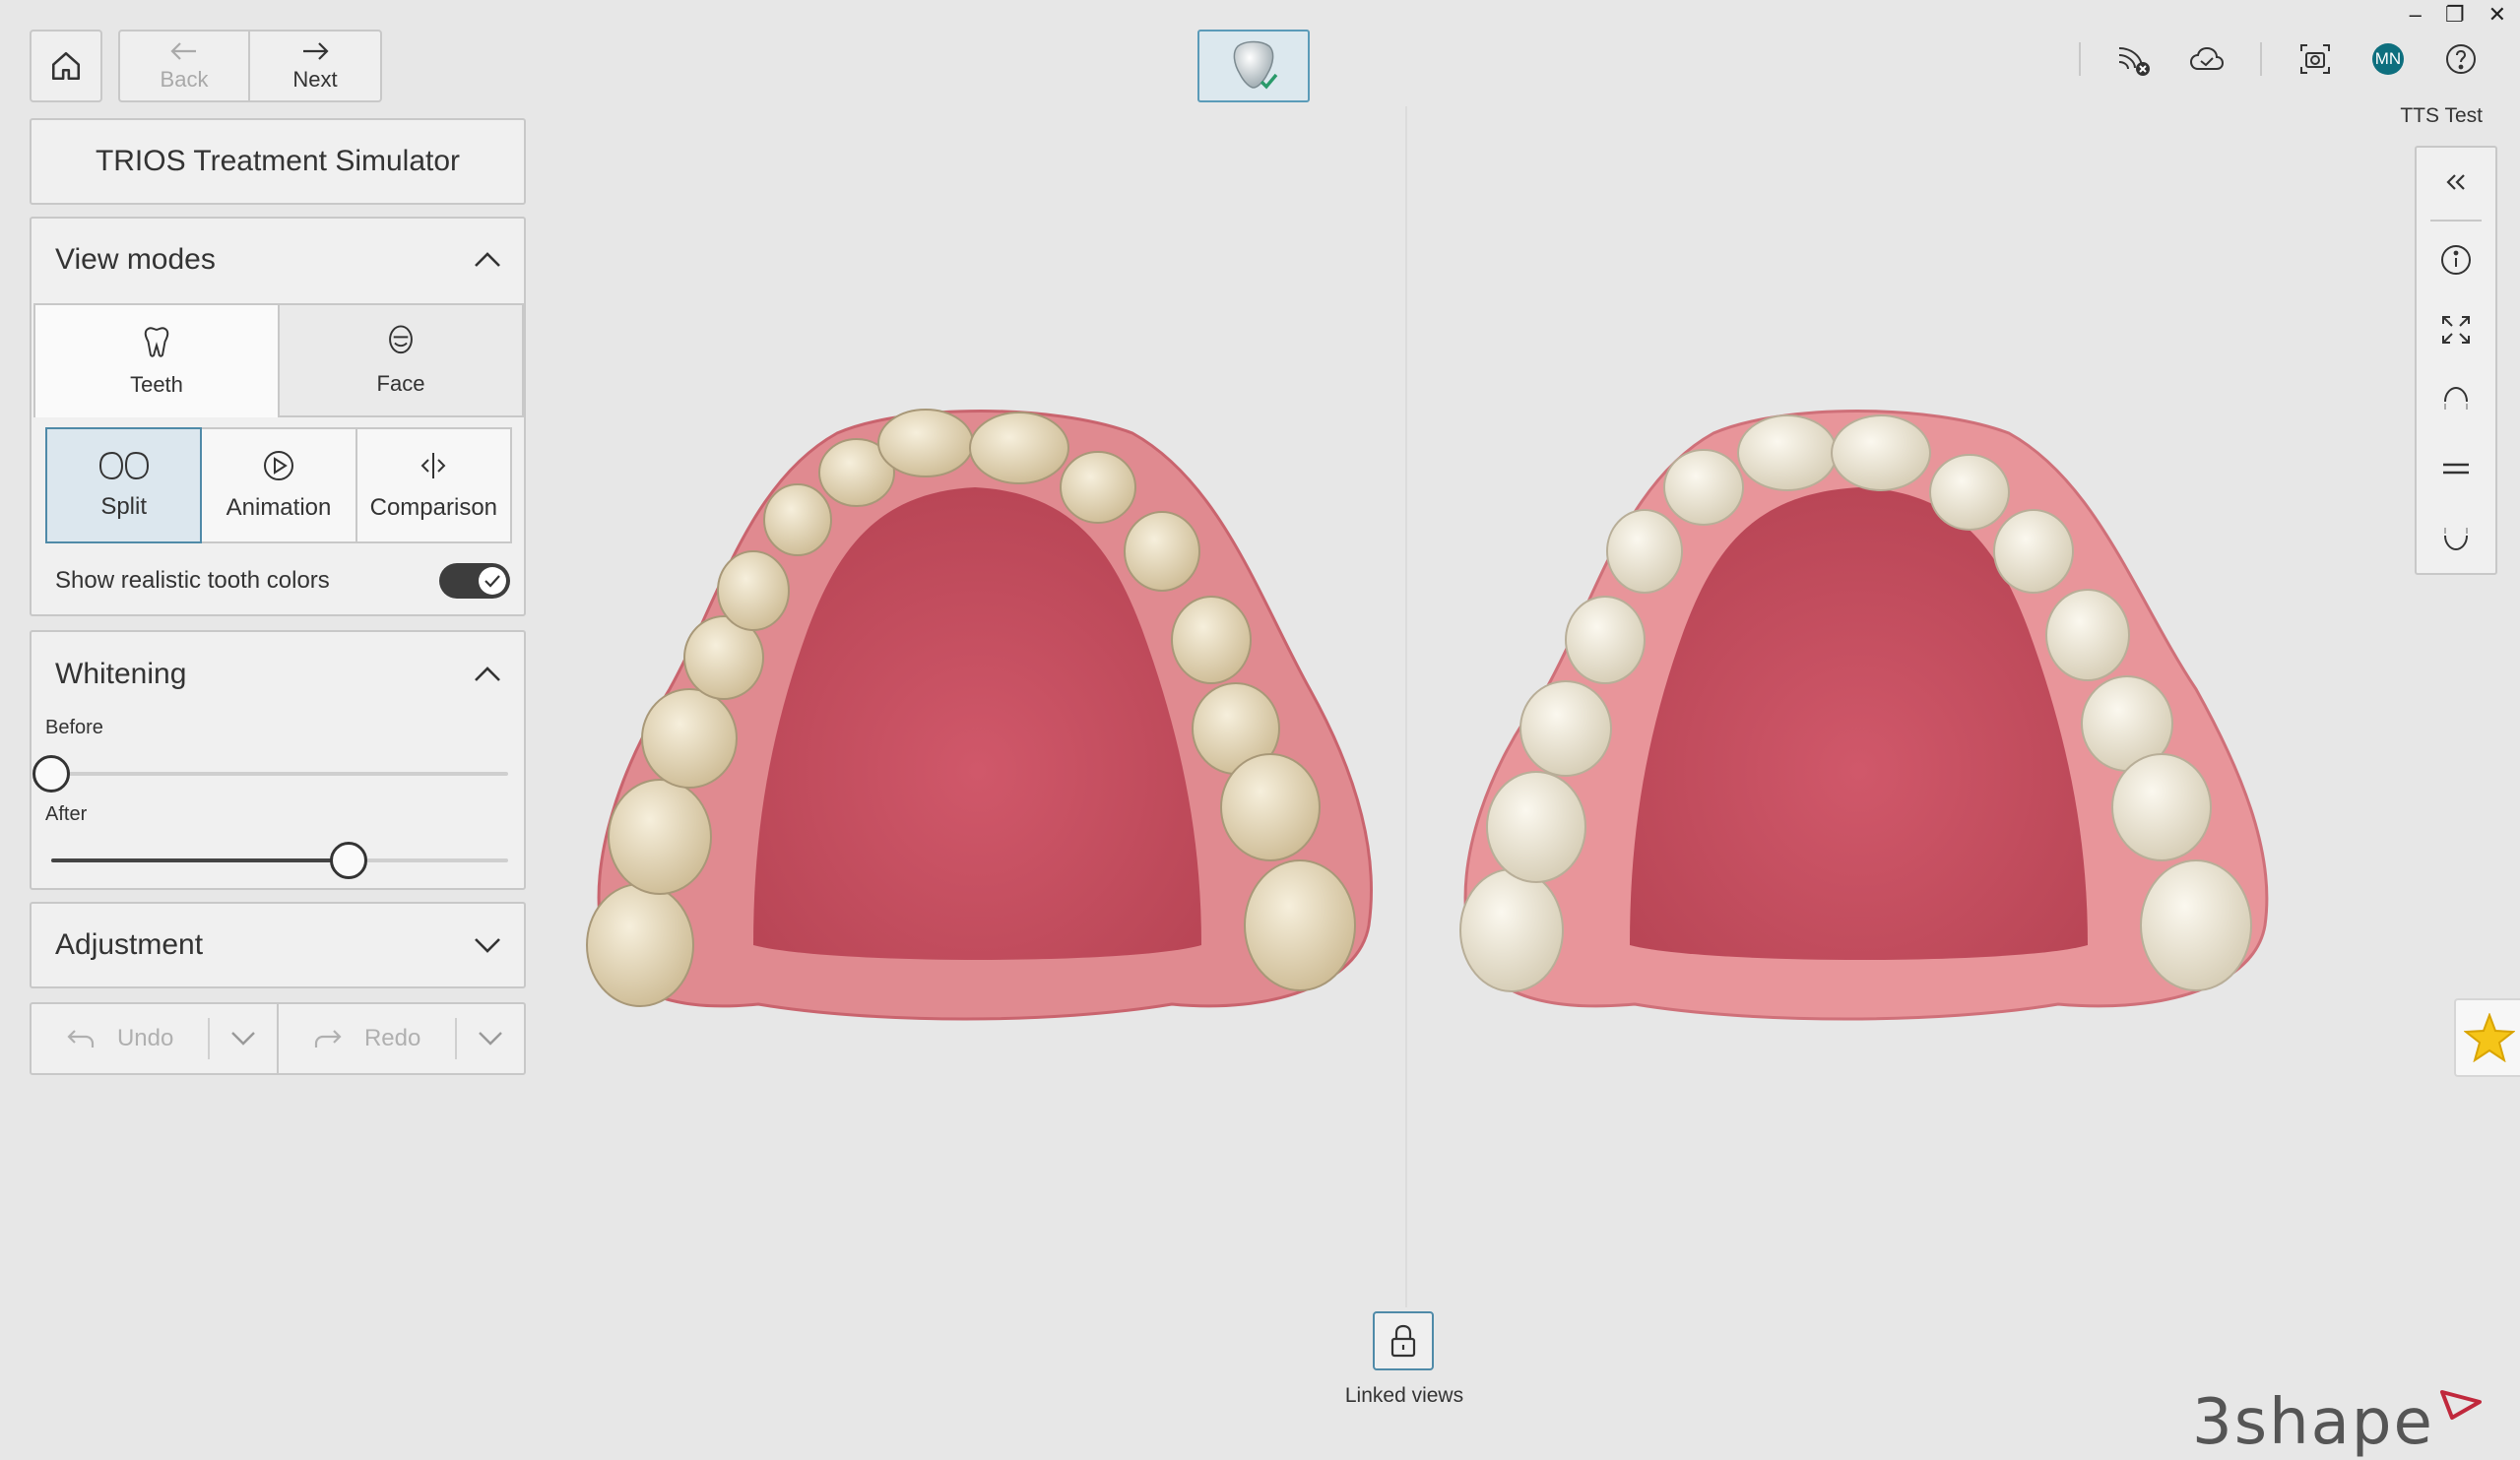 This screenshot has height=1460, width=2520. I want to click on home-button, so click(66, 66).